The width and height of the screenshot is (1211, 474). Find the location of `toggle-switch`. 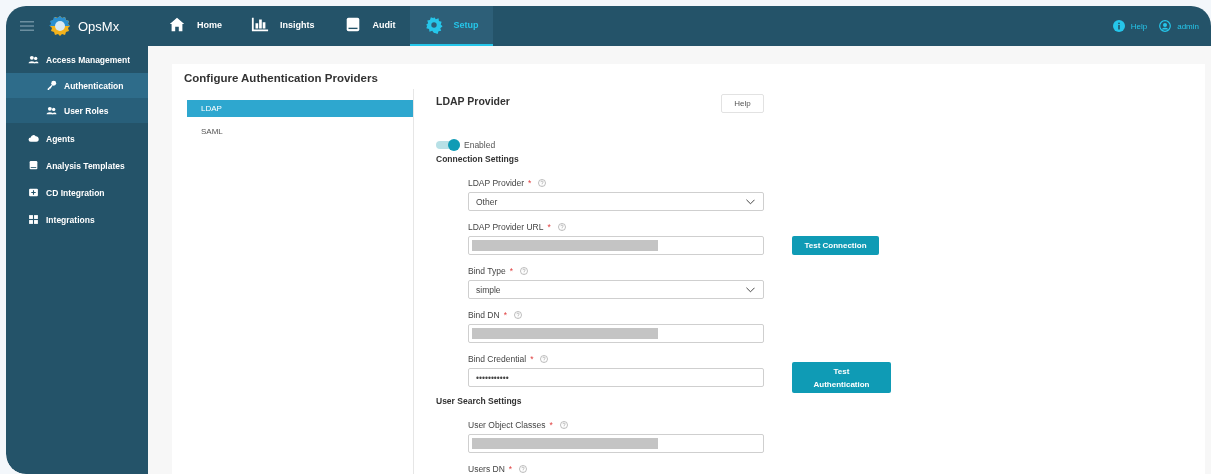

toggle-switch is located at coordinates (448, 145).